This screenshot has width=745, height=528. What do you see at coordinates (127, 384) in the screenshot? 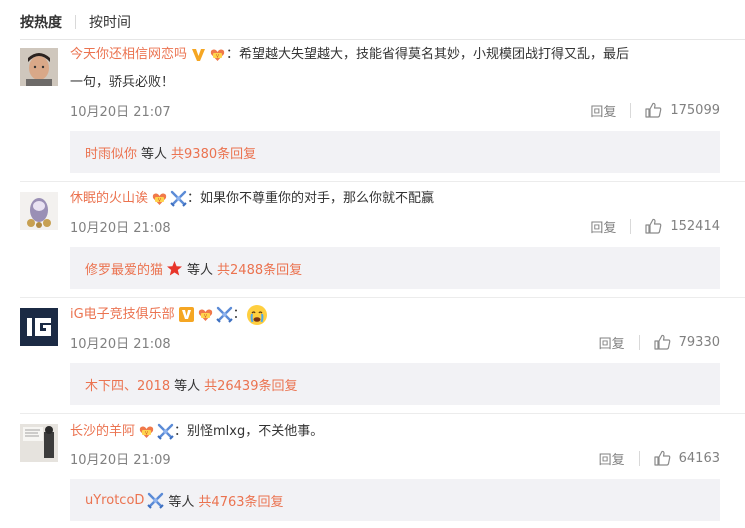
I see `reply-username: 木下四、2018` at bounding box center [127, 384].